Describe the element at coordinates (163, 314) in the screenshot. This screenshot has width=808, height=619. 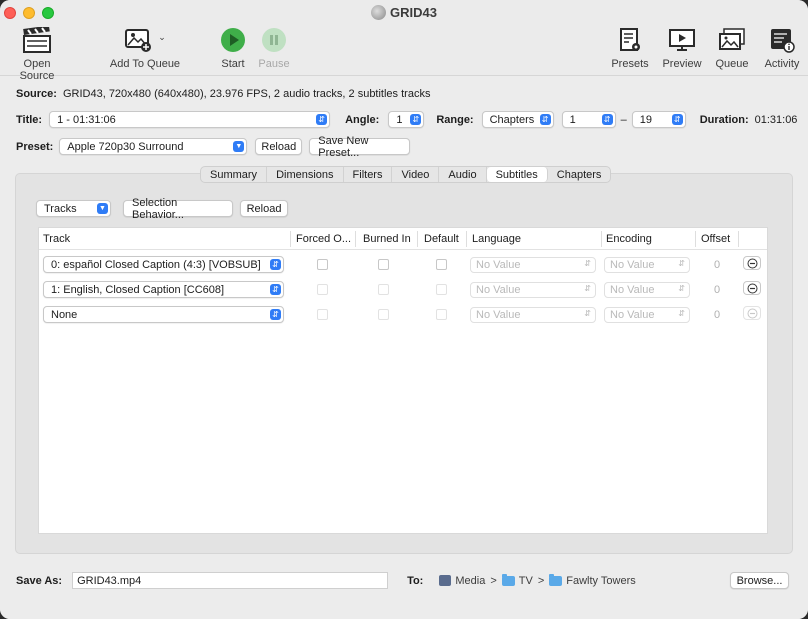
I see `track-popup: None ⇵` at that location.